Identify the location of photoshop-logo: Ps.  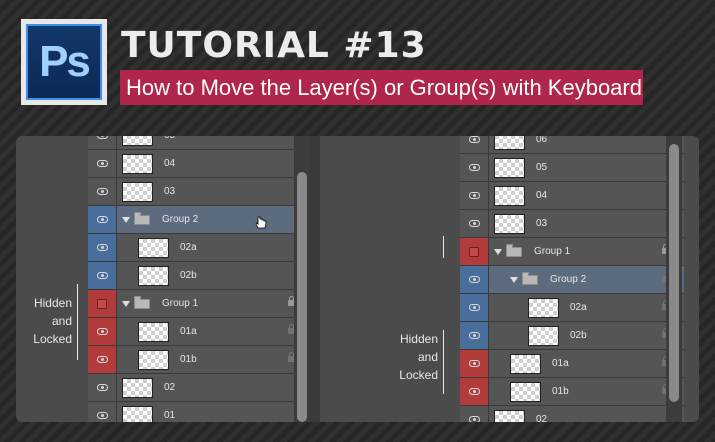
(64, 62).